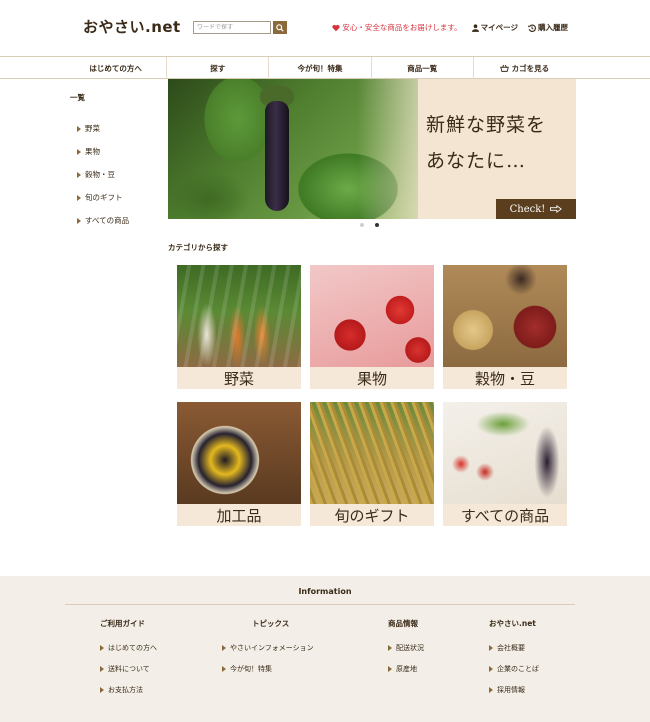  I want to click on footer-link: 配送状況, so click(406, 647).